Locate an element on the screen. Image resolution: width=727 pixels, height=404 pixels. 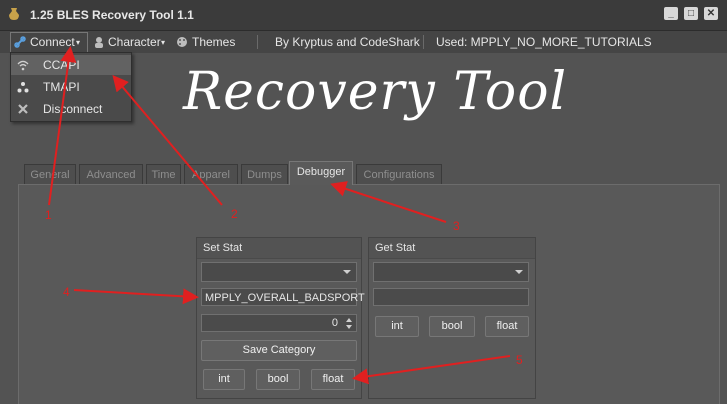
tab-configurations: Configurations is located at coordinates (399, 175).